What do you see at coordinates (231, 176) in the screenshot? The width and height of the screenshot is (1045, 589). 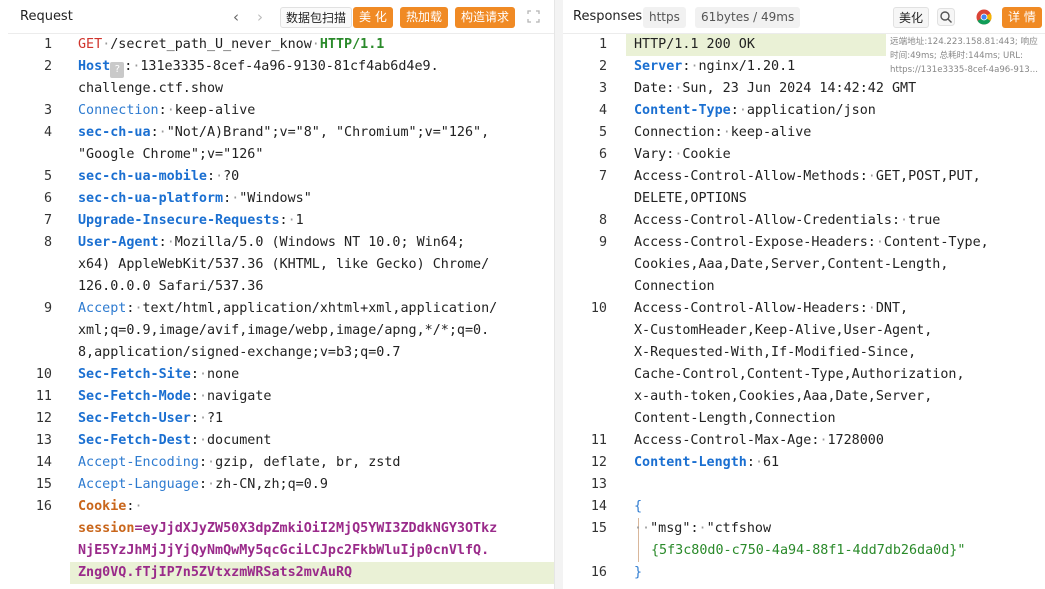 I see `header-value: ?0` at bounding box center [231, 176].